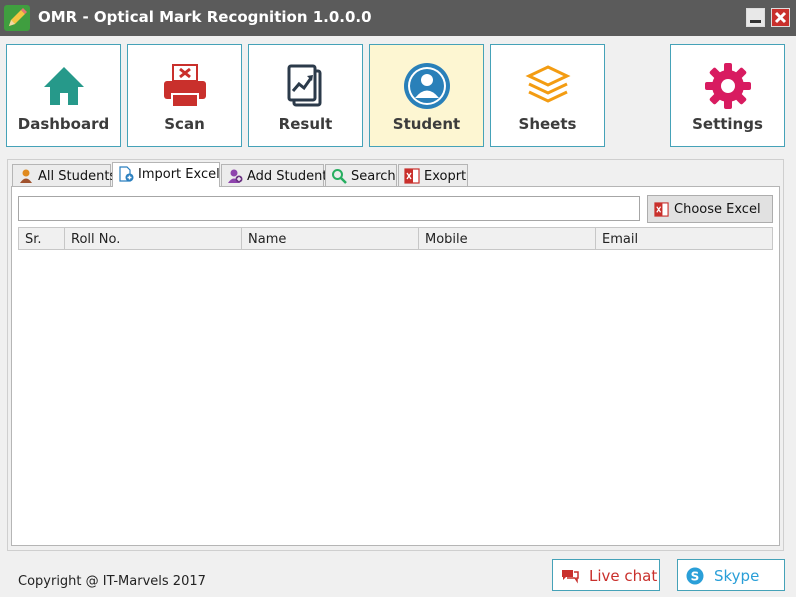 Image resolution: width=796 pixels, height=597 pixels. I want to click on nav-label: Settings, so click(727, 124).